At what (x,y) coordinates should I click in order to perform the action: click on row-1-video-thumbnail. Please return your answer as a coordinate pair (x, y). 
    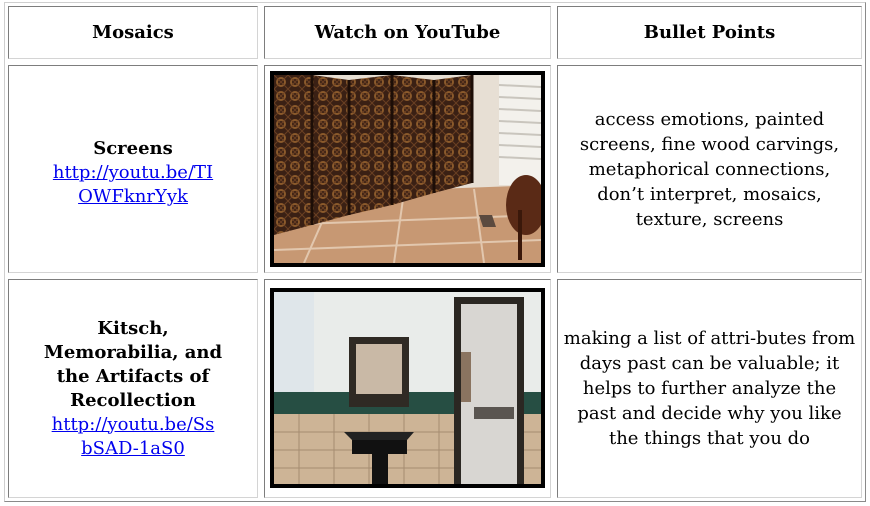
    Looking at the image, I should click on (407, 169).